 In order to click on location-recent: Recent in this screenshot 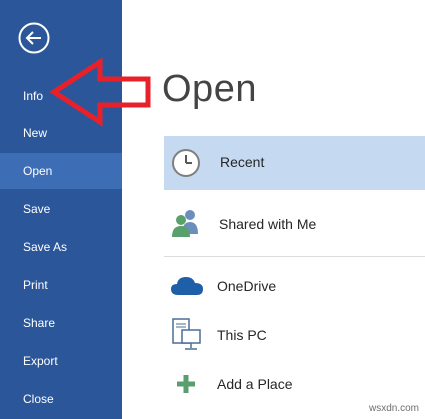, I will do `click(294, 163)`.